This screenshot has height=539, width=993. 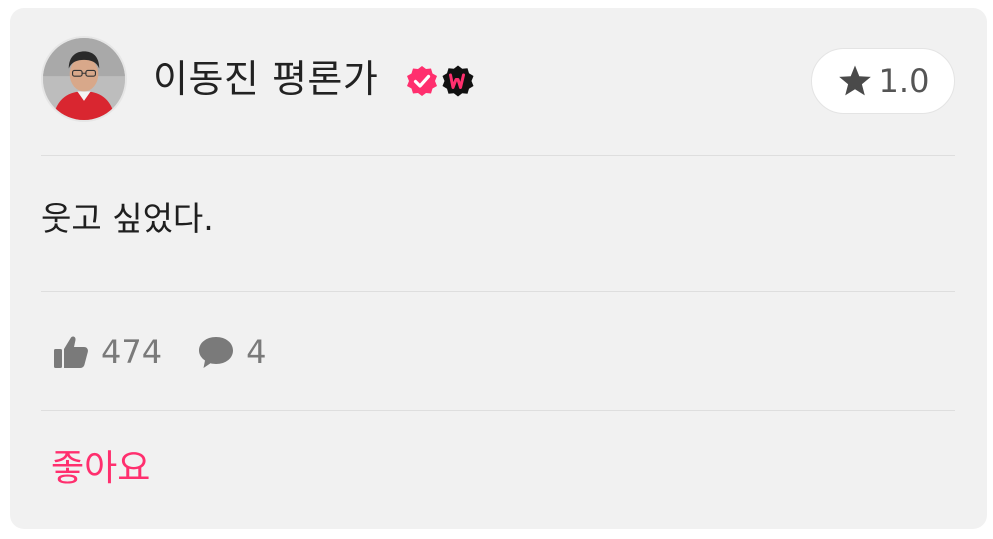 What do you see at coordinates (498, 410) in the screenshot?
I see `divider-bottom` at bounding box center [498, 410].